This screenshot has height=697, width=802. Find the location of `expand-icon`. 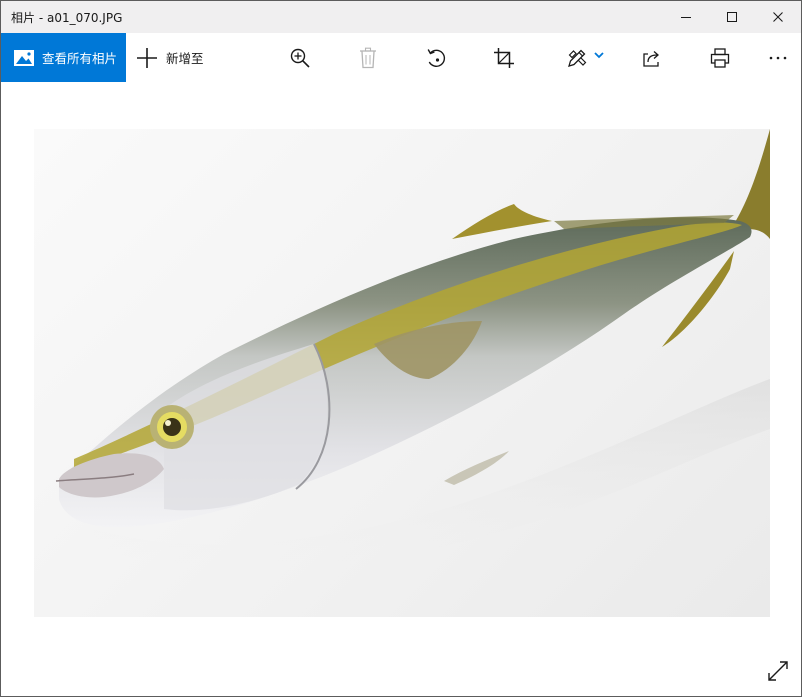

expand-icon is located at coordinates (778, 671).